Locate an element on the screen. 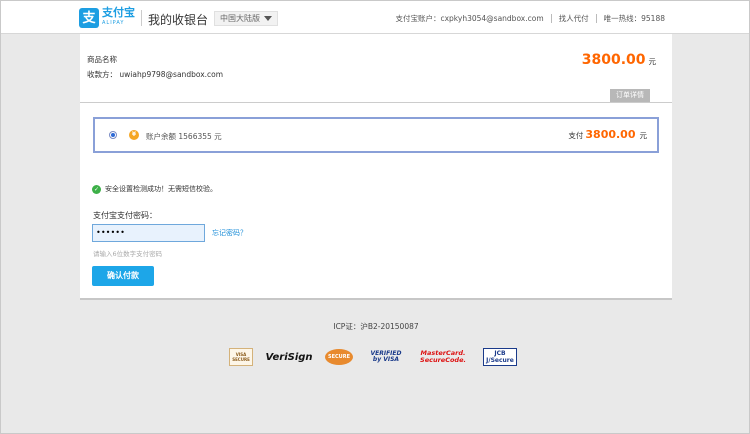  alipay-logo: 支 支付宝 ALIPAY is located at coordinates (107, 17).